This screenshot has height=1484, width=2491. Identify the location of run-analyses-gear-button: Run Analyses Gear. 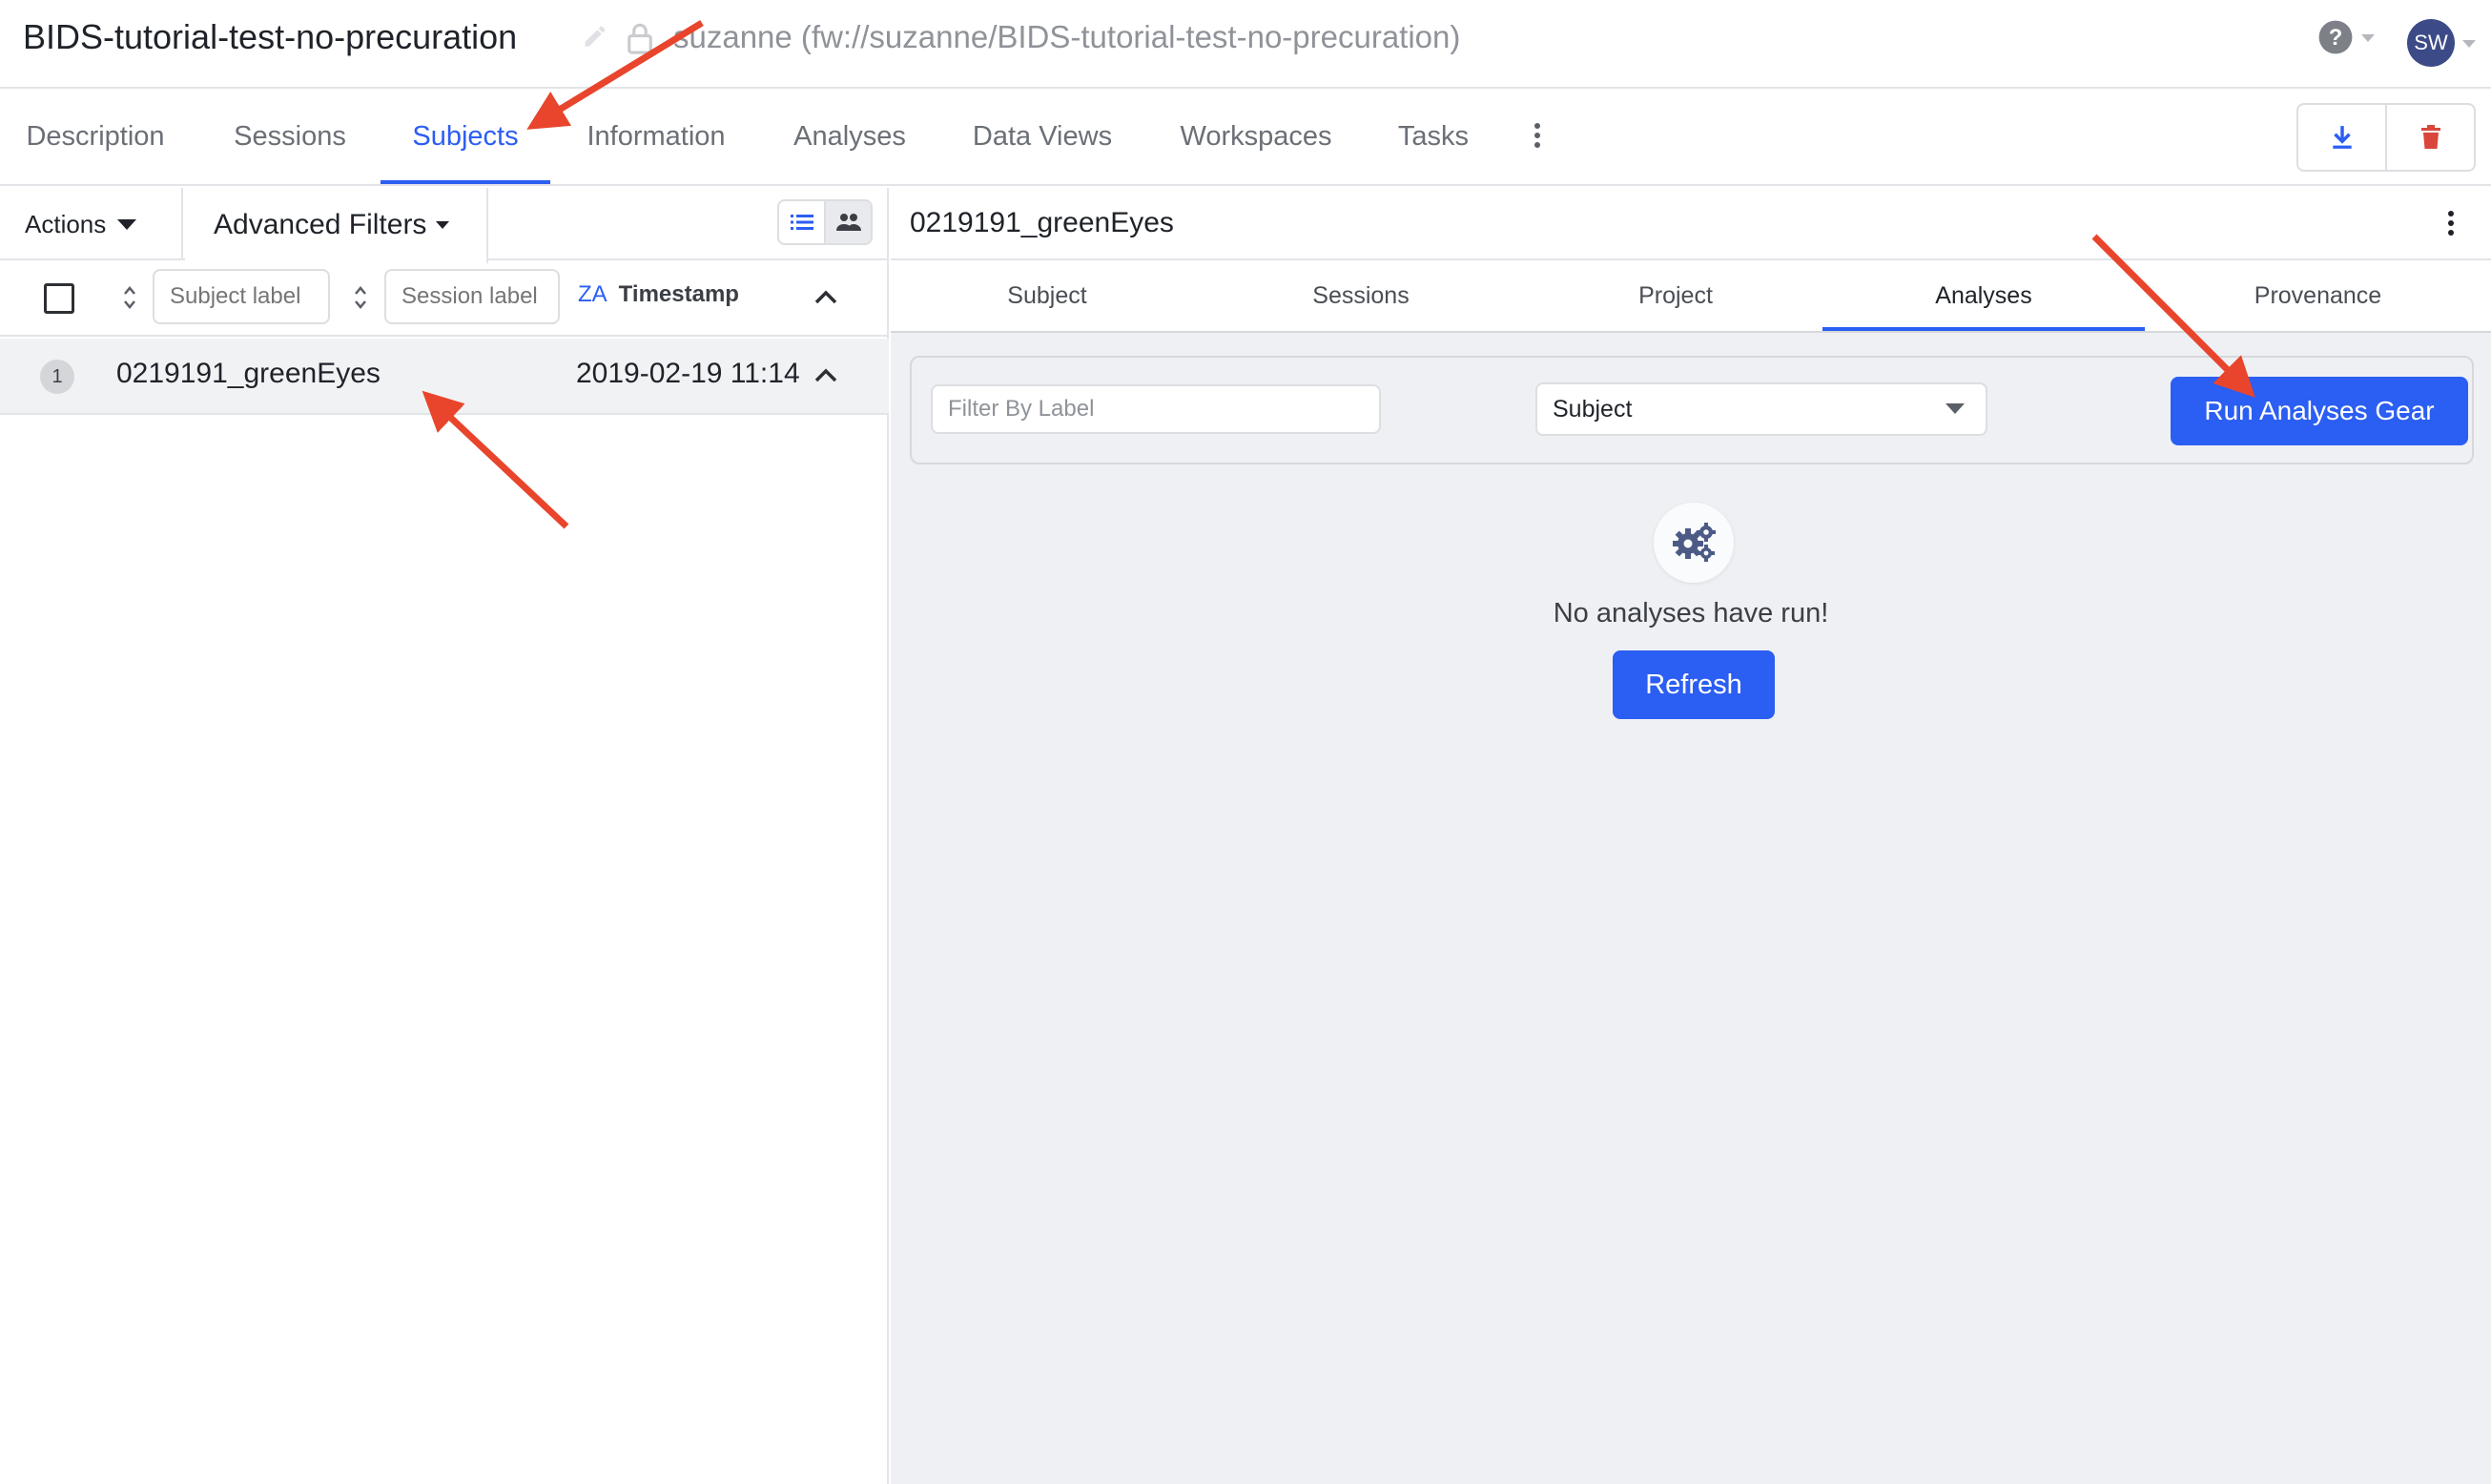
(2319, 411).